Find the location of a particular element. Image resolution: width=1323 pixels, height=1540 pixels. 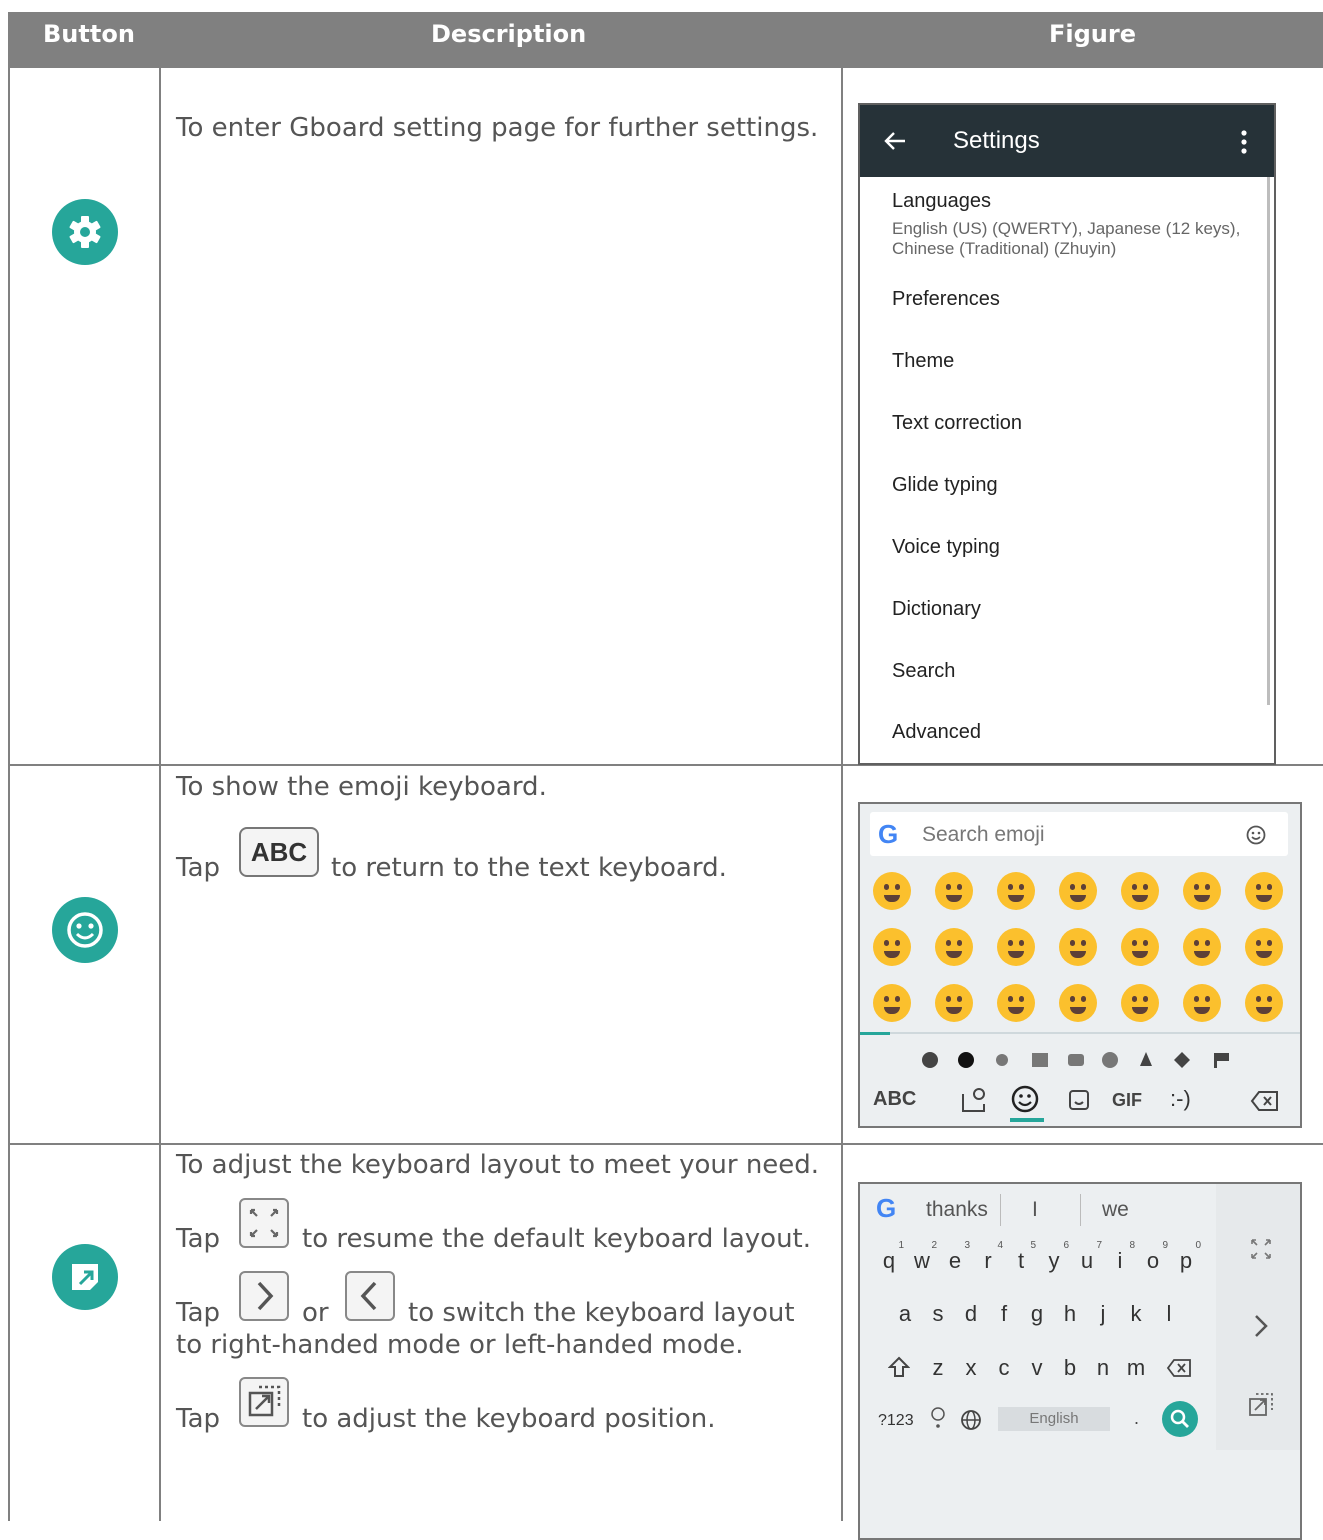

key-number: 8 is located at coordinates (1132, 1245).